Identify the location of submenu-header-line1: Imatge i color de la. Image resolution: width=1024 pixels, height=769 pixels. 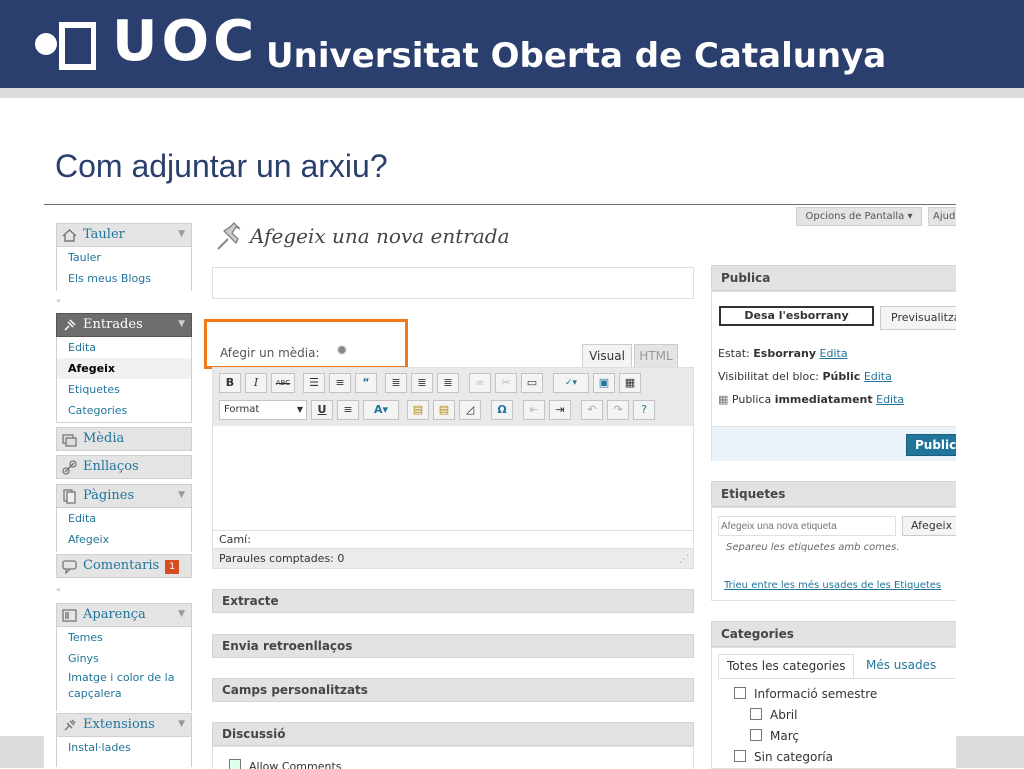
(124, 678).